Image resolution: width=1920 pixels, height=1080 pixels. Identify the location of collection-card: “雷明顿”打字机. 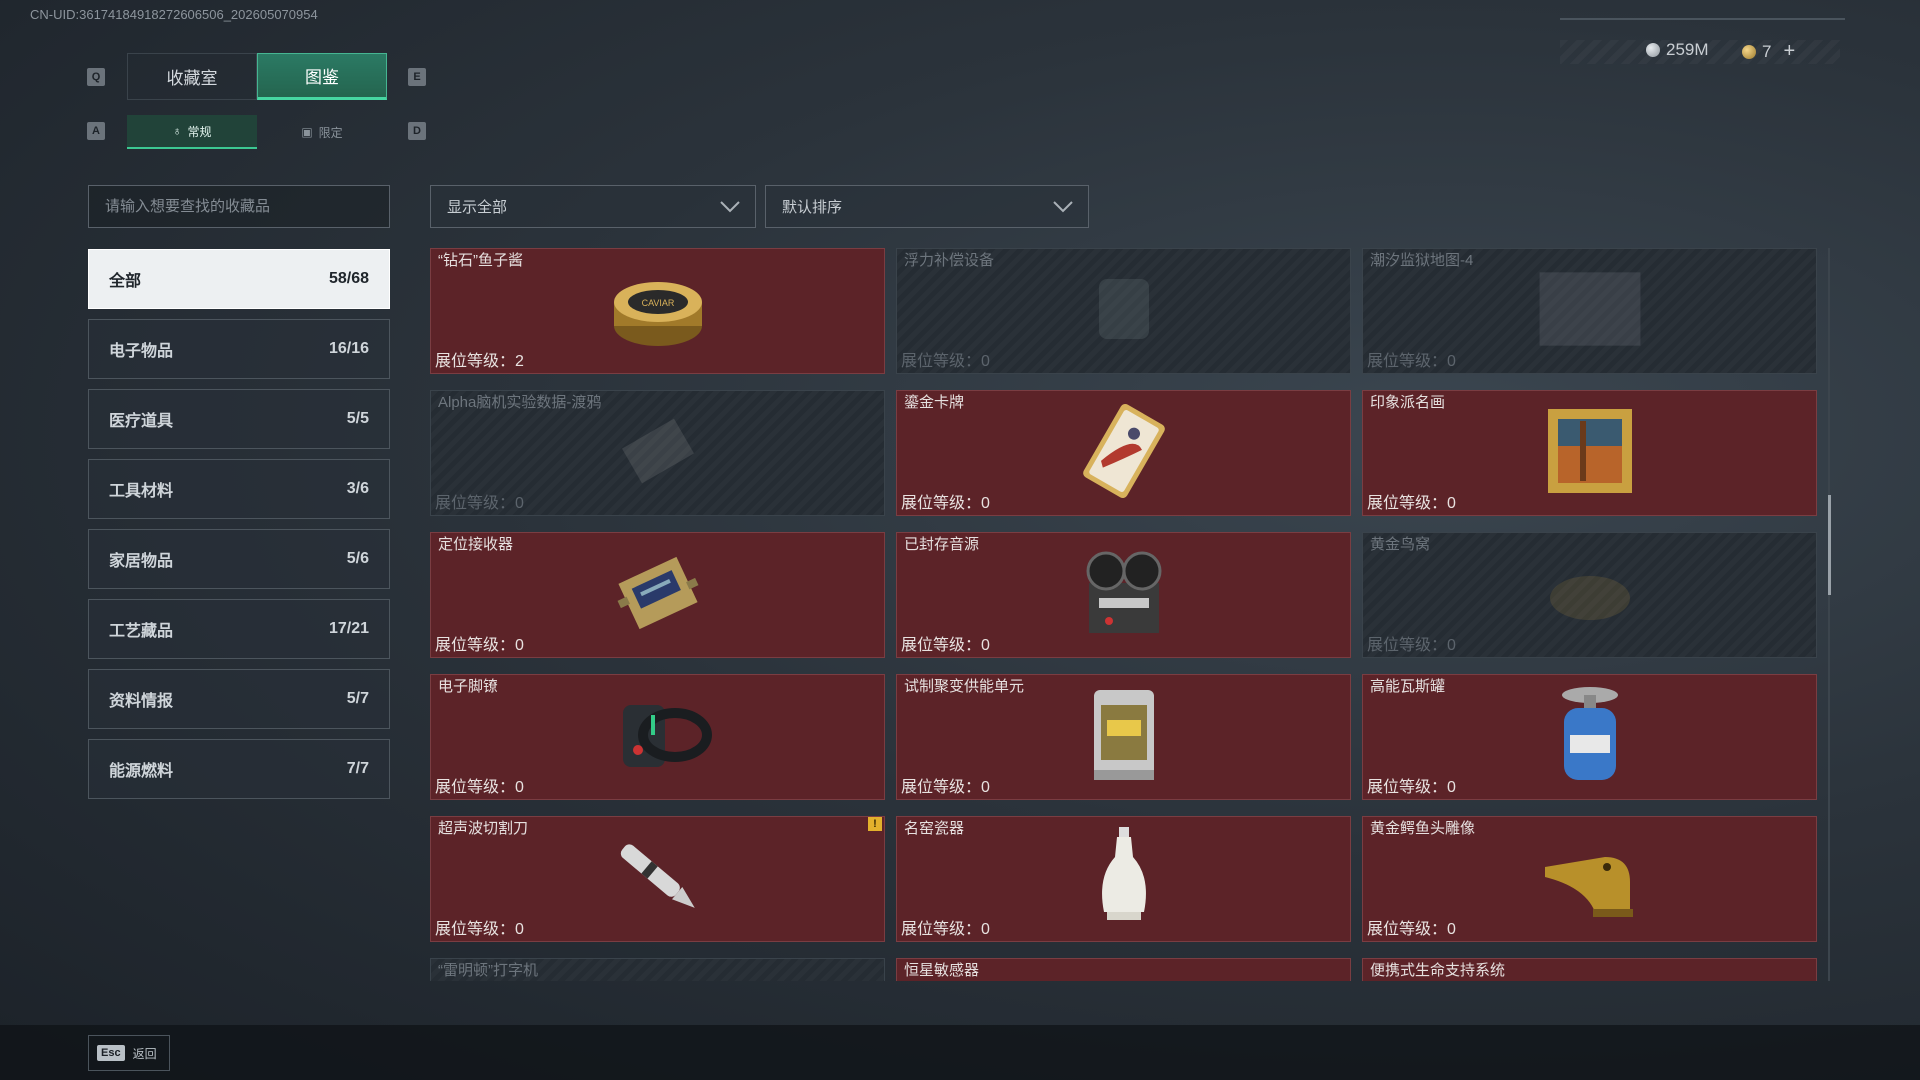
(657, 969).